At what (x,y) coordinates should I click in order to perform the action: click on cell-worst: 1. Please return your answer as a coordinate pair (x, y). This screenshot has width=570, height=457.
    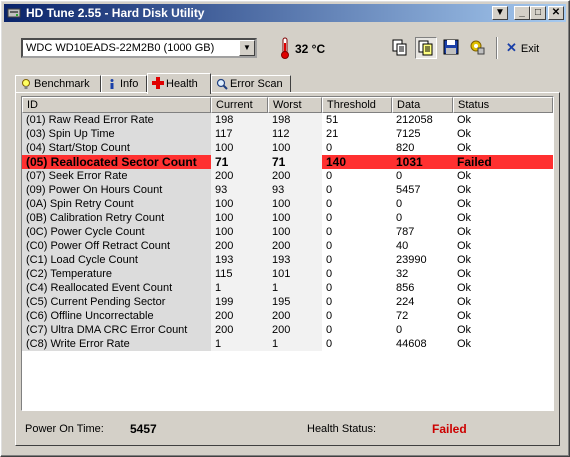
    Looking at the image, I should click on (295, 288).